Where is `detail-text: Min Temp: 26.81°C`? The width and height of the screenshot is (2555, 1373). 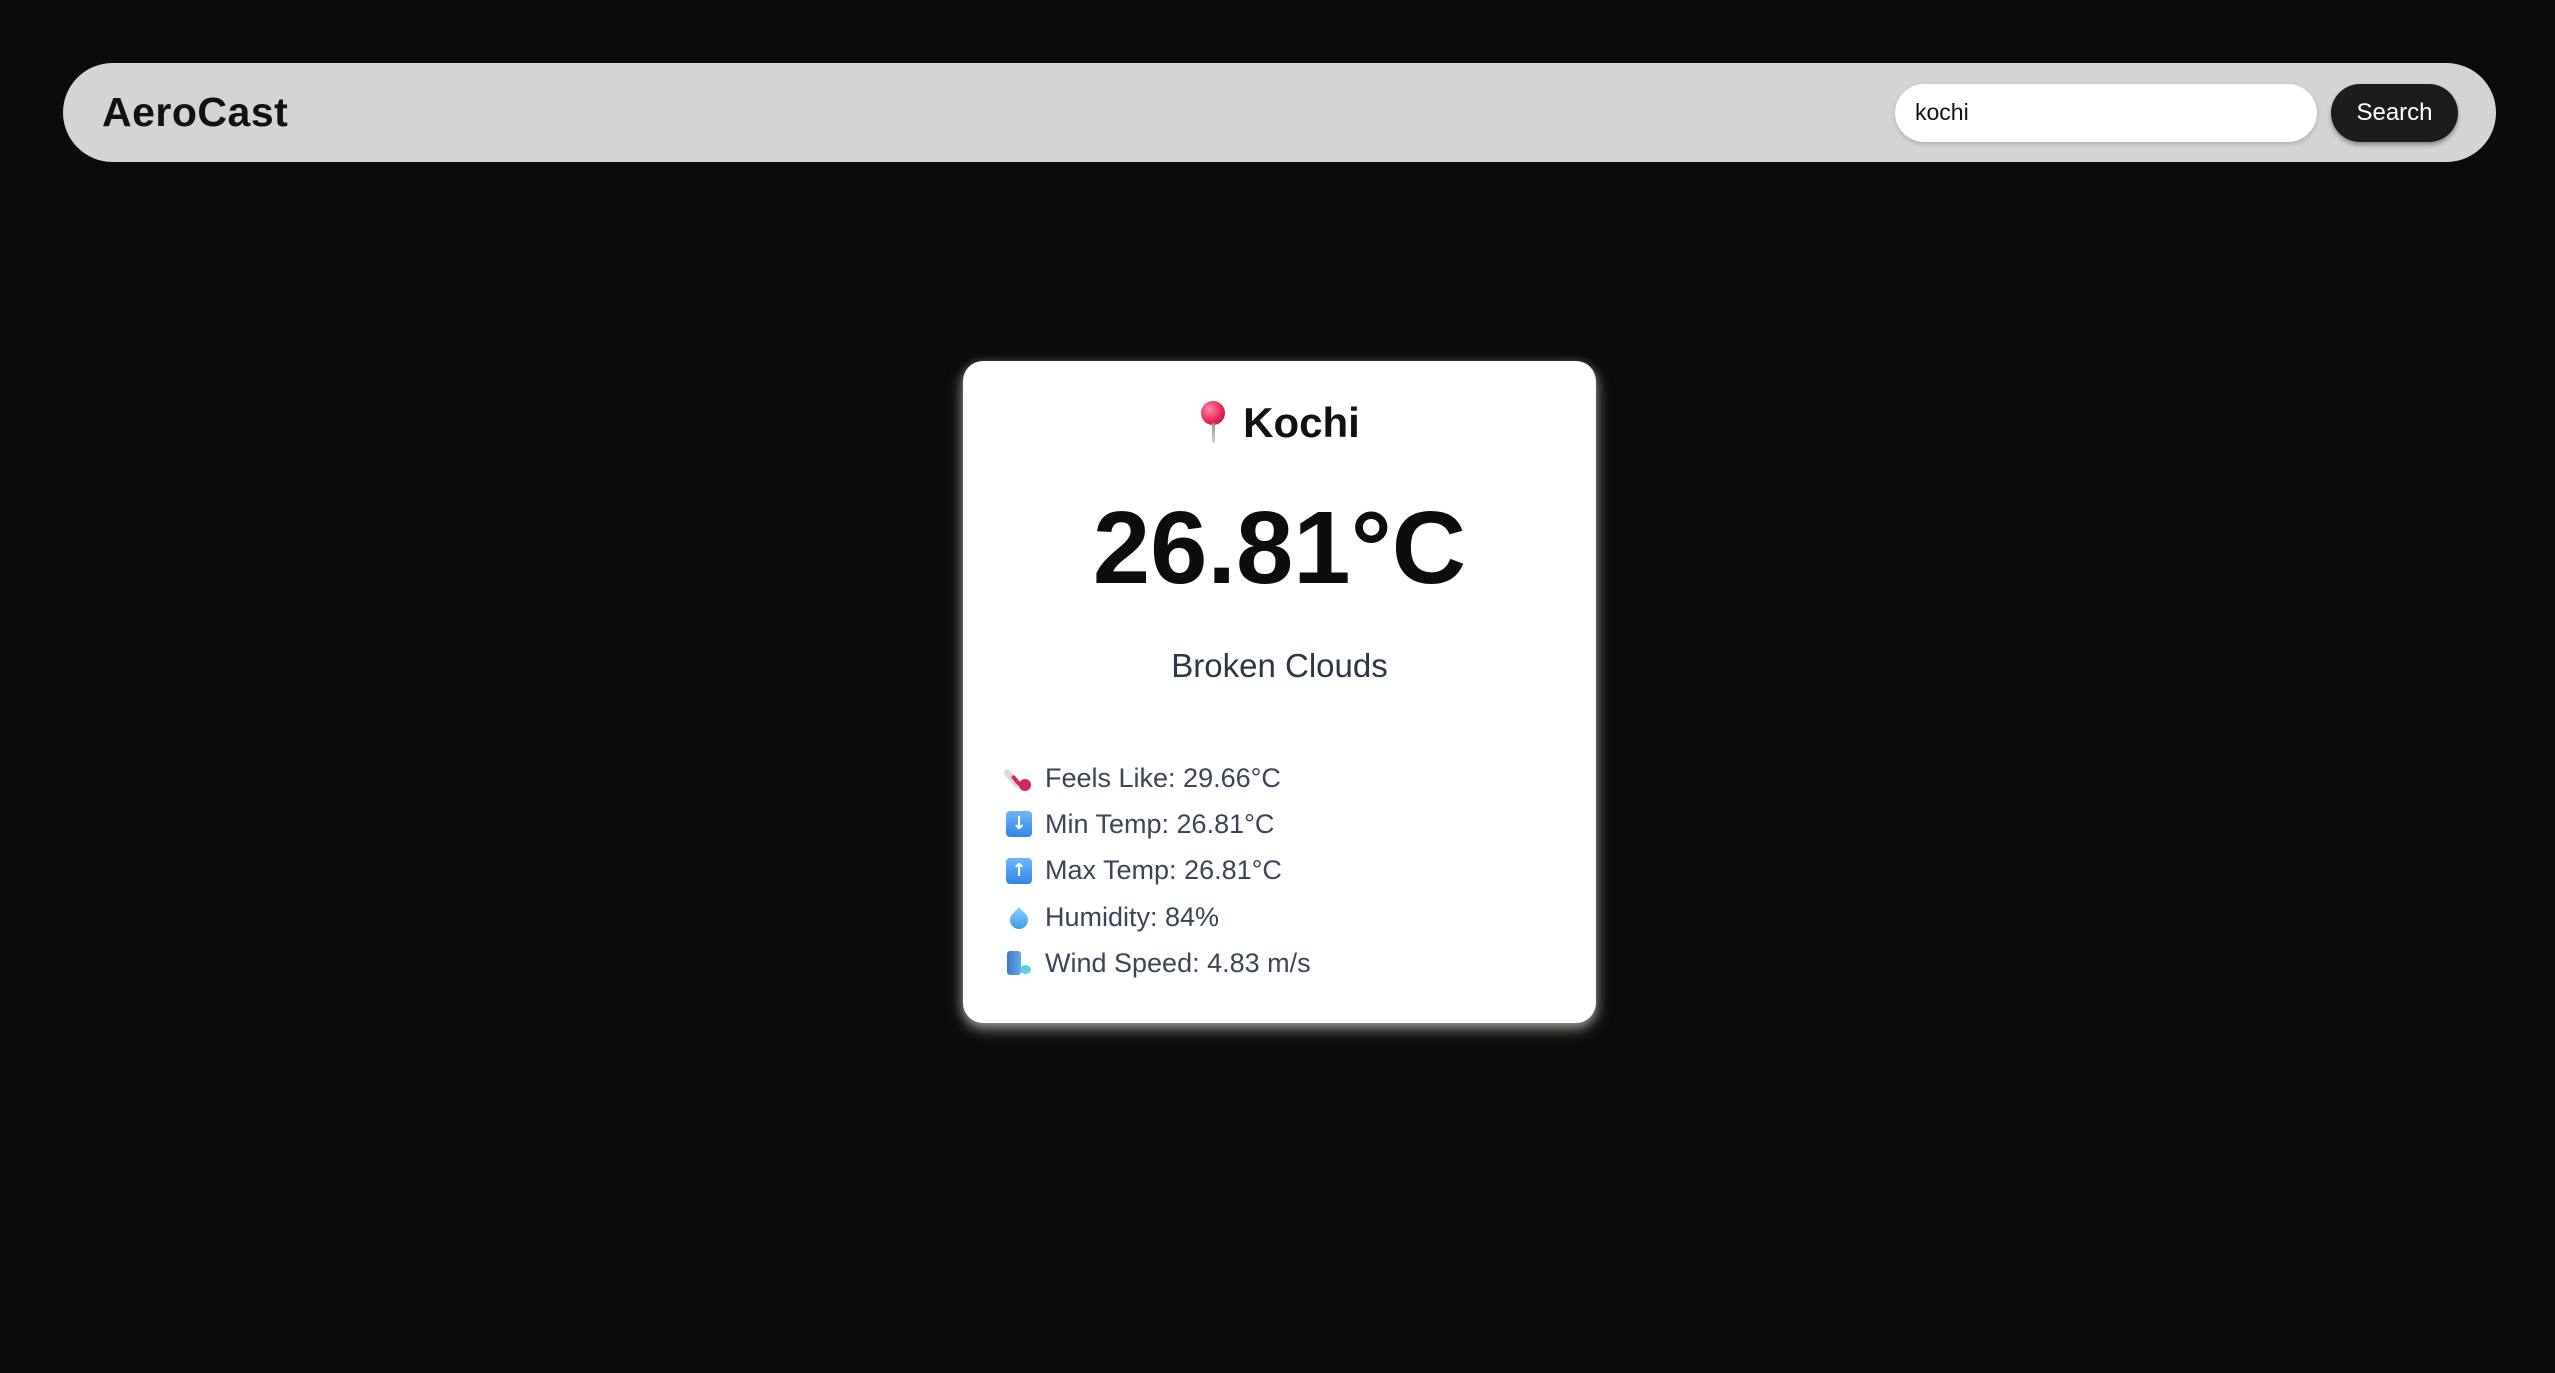 detail-text: Min Temp: 26.81°C is located at coordinates (1160, 823).